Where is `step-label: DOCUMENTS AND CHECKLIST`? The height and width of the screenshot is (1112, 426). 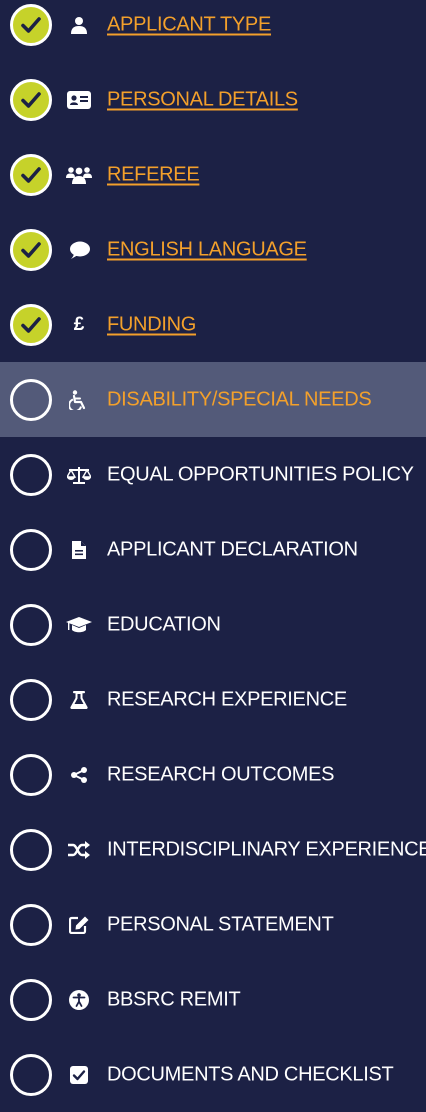
step-label: DOCUMENTS AND CHECKLIST is located at coordinates (250, 1074).